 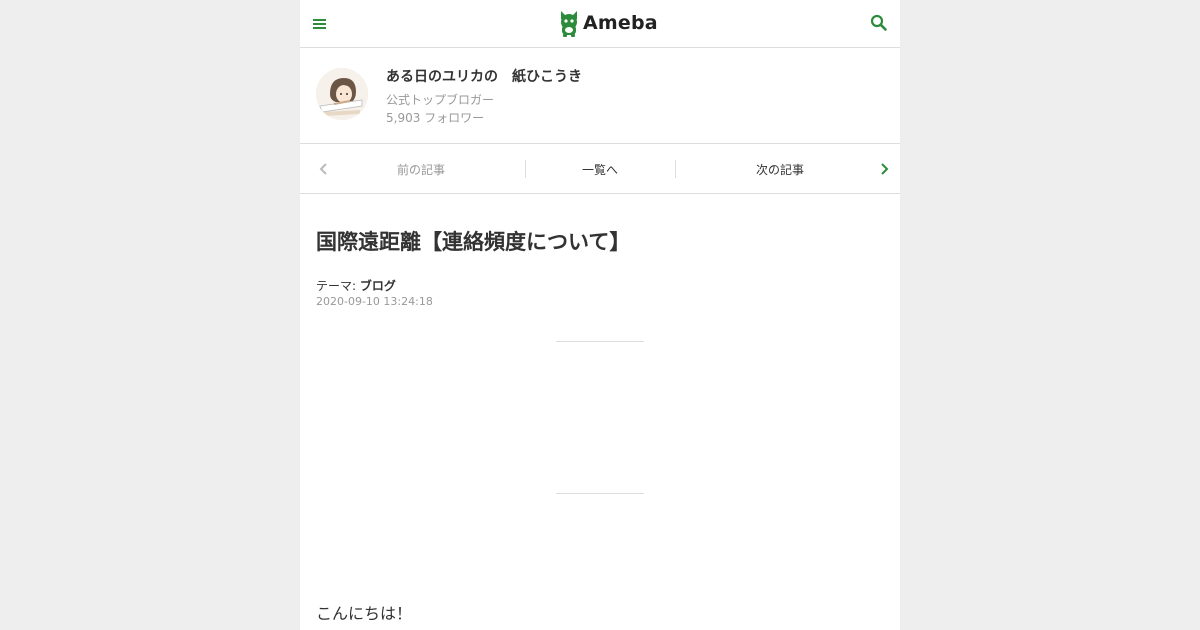 What do you see at coordinates (320, 24) in the screenshot?
I see `hamburger-menu-icon` at bounding box center [320, 24].